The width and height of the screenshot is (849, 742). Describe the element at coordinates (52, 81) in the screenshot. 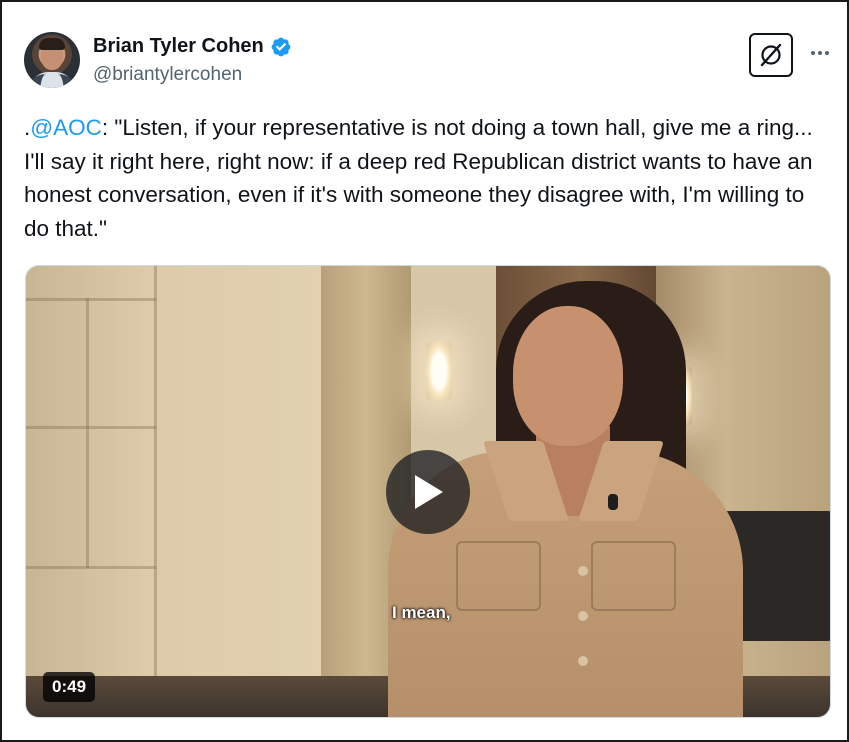

I see `avatar-jacket` at that location.